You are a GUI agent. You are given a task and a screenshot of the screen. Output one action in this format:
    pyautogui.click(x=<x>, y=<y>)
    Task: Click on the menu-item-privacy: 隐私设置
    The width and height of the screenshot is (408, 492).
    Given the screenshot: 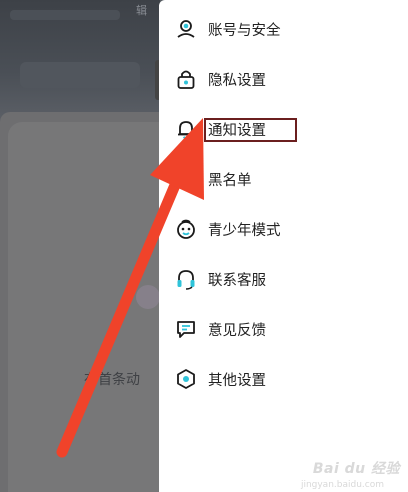 What is the action you would take?
    pyautogui.click(x=283, y=79)
    